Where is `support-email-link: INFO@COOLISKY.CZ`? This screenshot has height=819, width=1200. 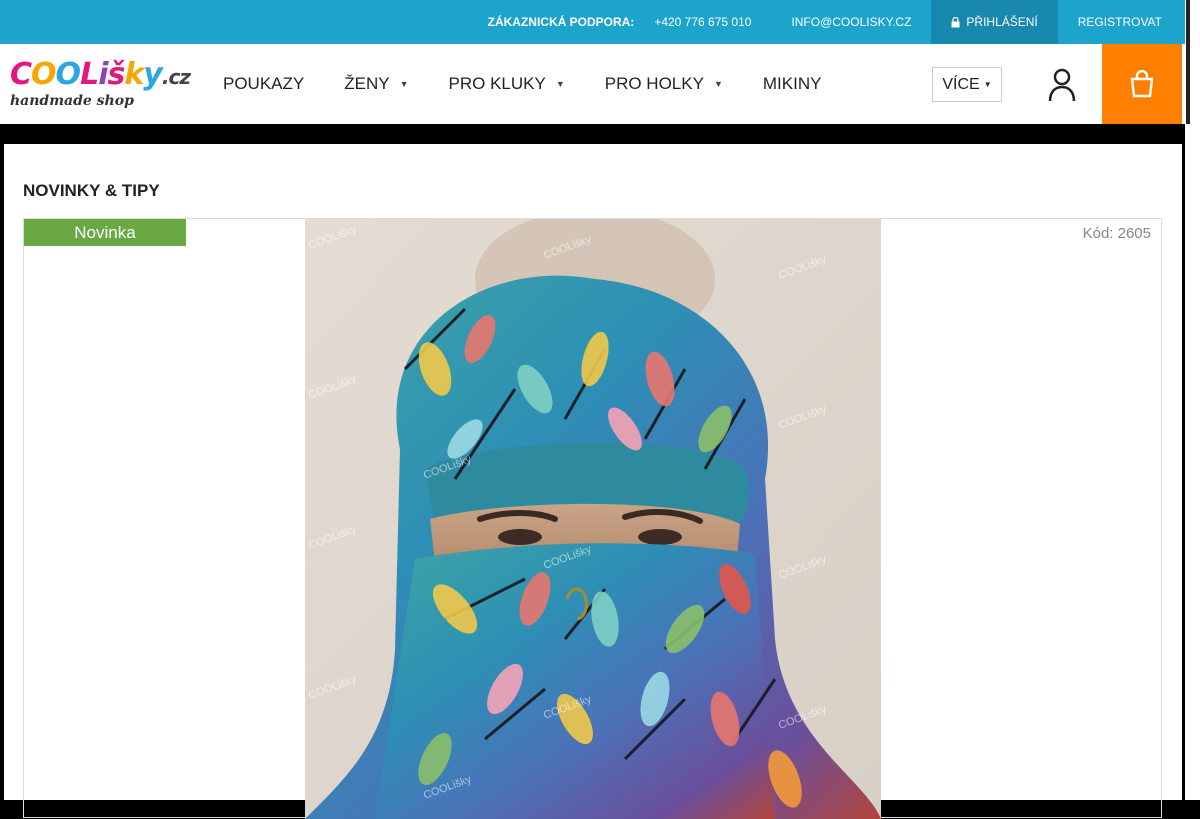 support-email-link: INFO@COOLISKY.CZ is located at coordinates (851, 22).